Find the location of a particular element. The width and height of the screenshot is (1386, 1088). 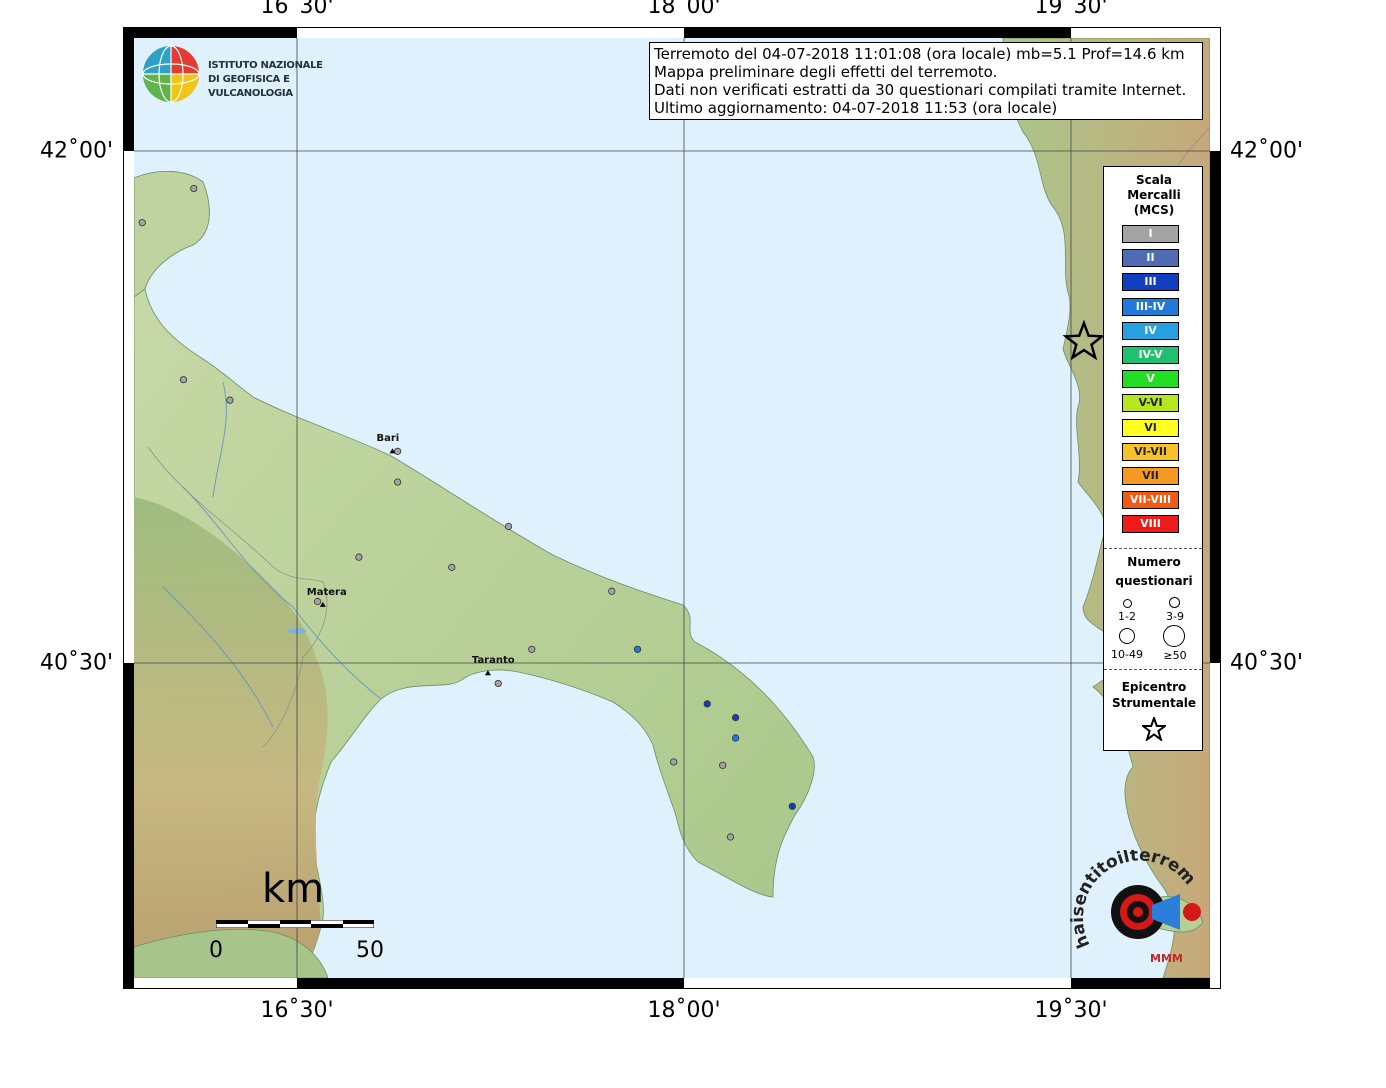

legend-count-title-line2: questionari is located at coordinates (1154, 581).